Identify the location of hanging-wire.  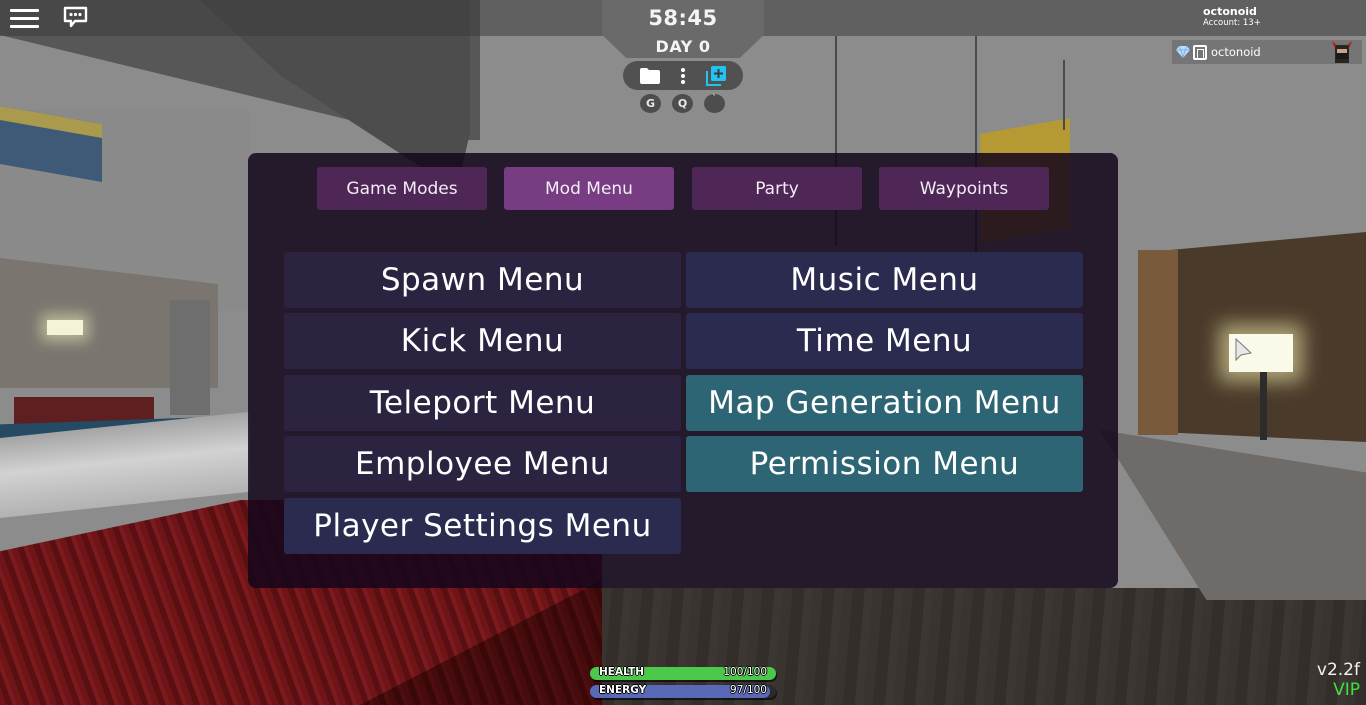
(1064, 95).